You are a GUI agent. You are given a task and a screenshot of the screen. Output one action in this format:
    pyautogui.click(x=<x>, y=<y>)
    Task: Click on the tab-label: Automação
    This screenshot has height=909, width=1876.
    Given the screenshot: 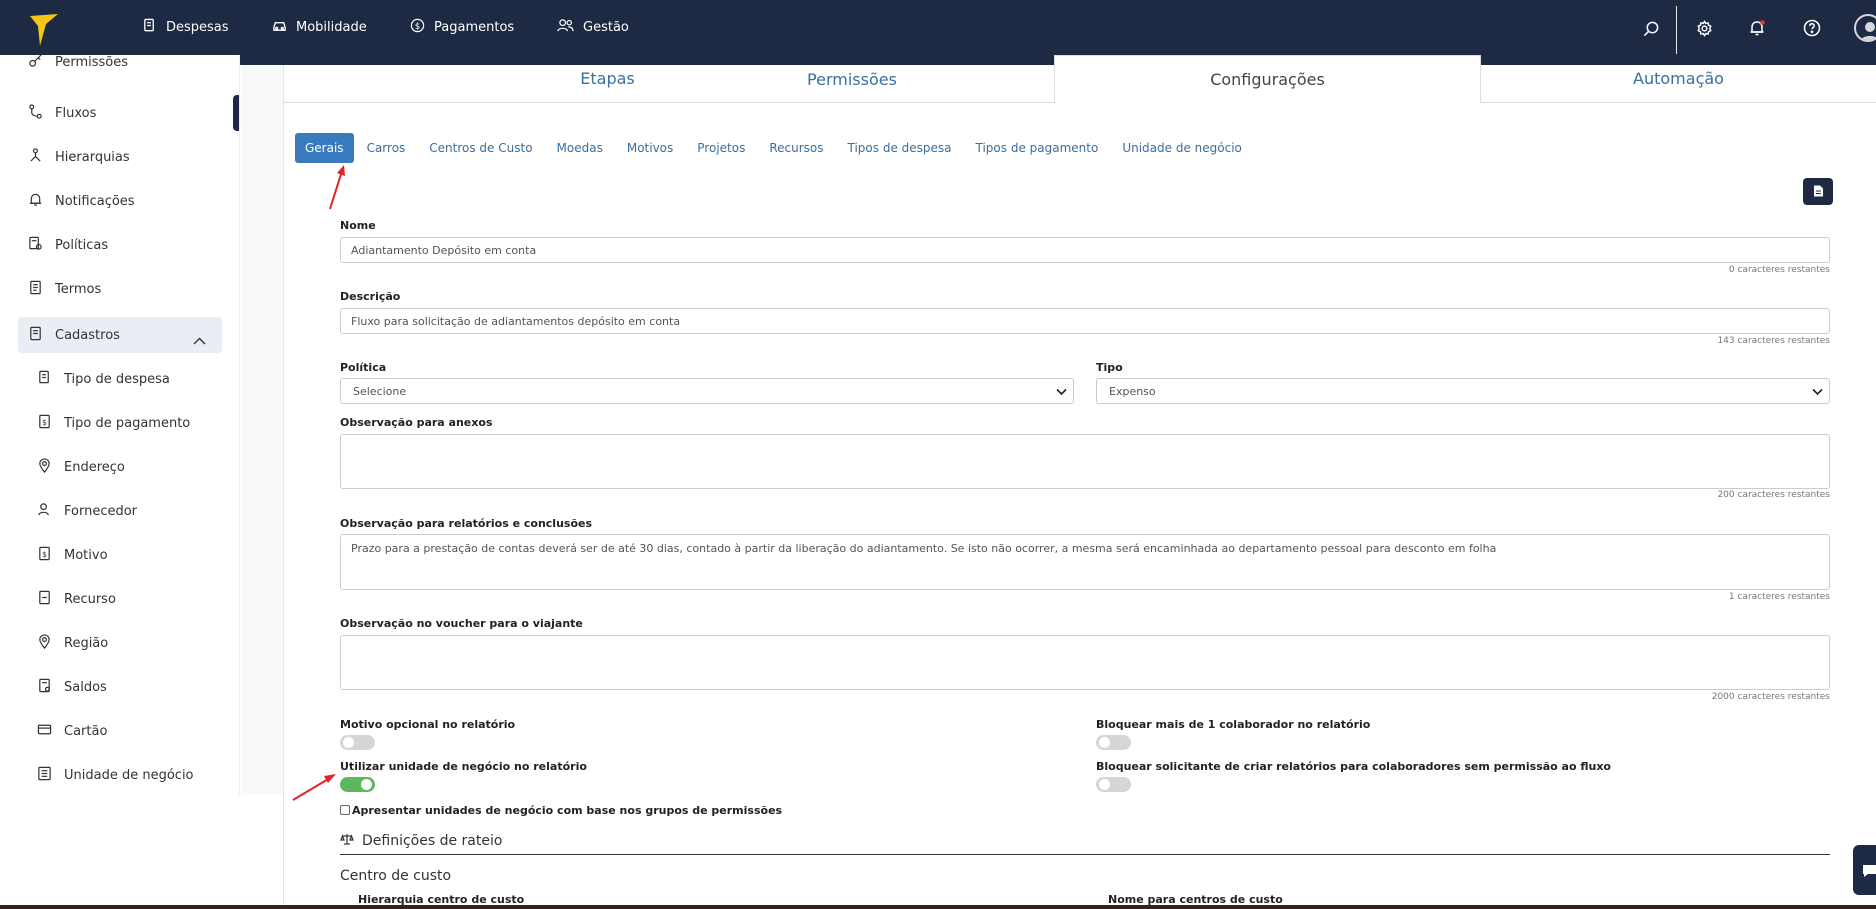 What is the action you would take?
    pyautogui.click(x=1678, y=78)
    